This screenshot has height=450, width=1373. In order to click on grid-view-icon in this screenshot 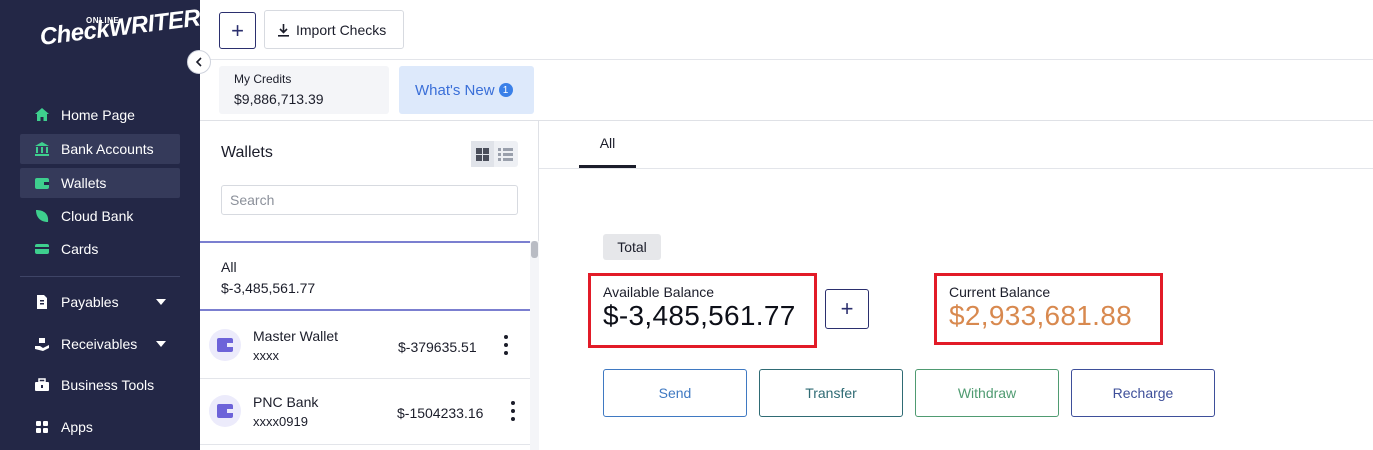, I will do `click(482, 154)`.